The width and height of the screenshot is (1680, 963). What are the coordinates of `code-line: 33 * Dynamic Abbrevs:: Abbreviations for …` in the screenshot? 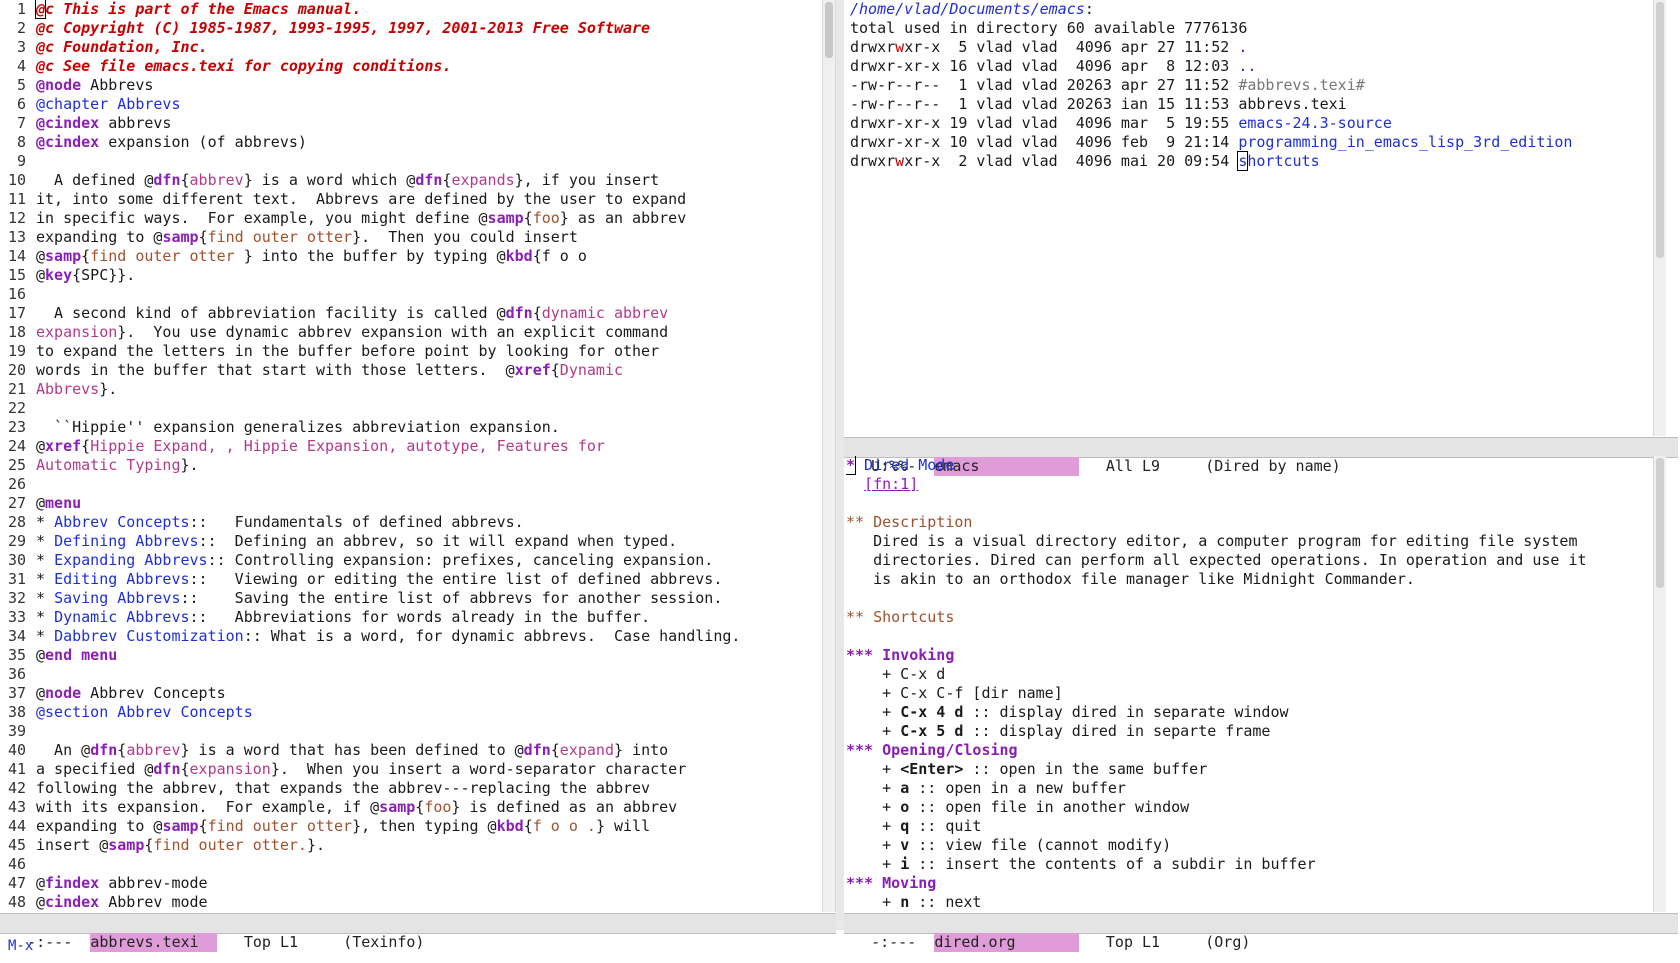 It's located at (410, 617).